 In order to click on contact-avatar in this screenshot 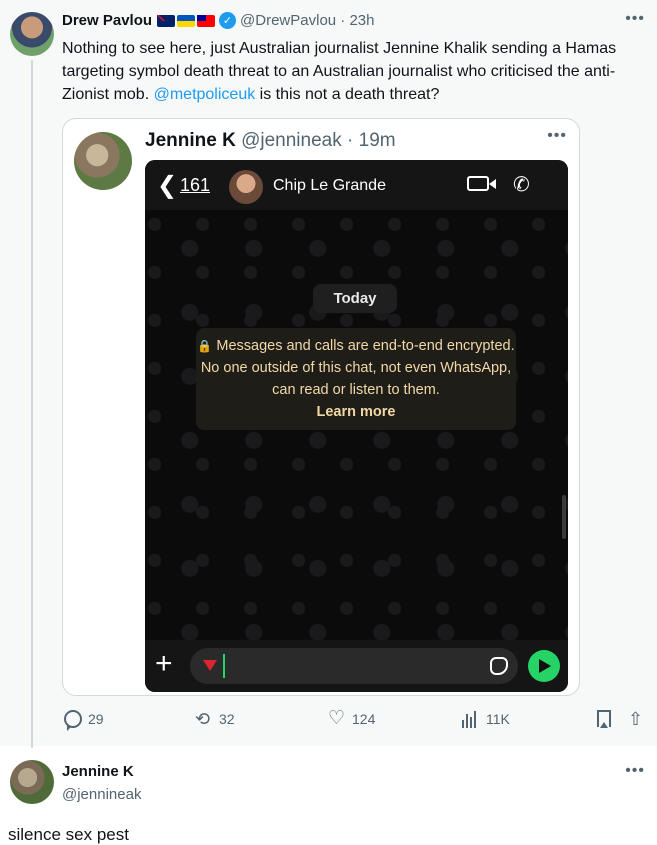, I will do `click(246, 187)`.